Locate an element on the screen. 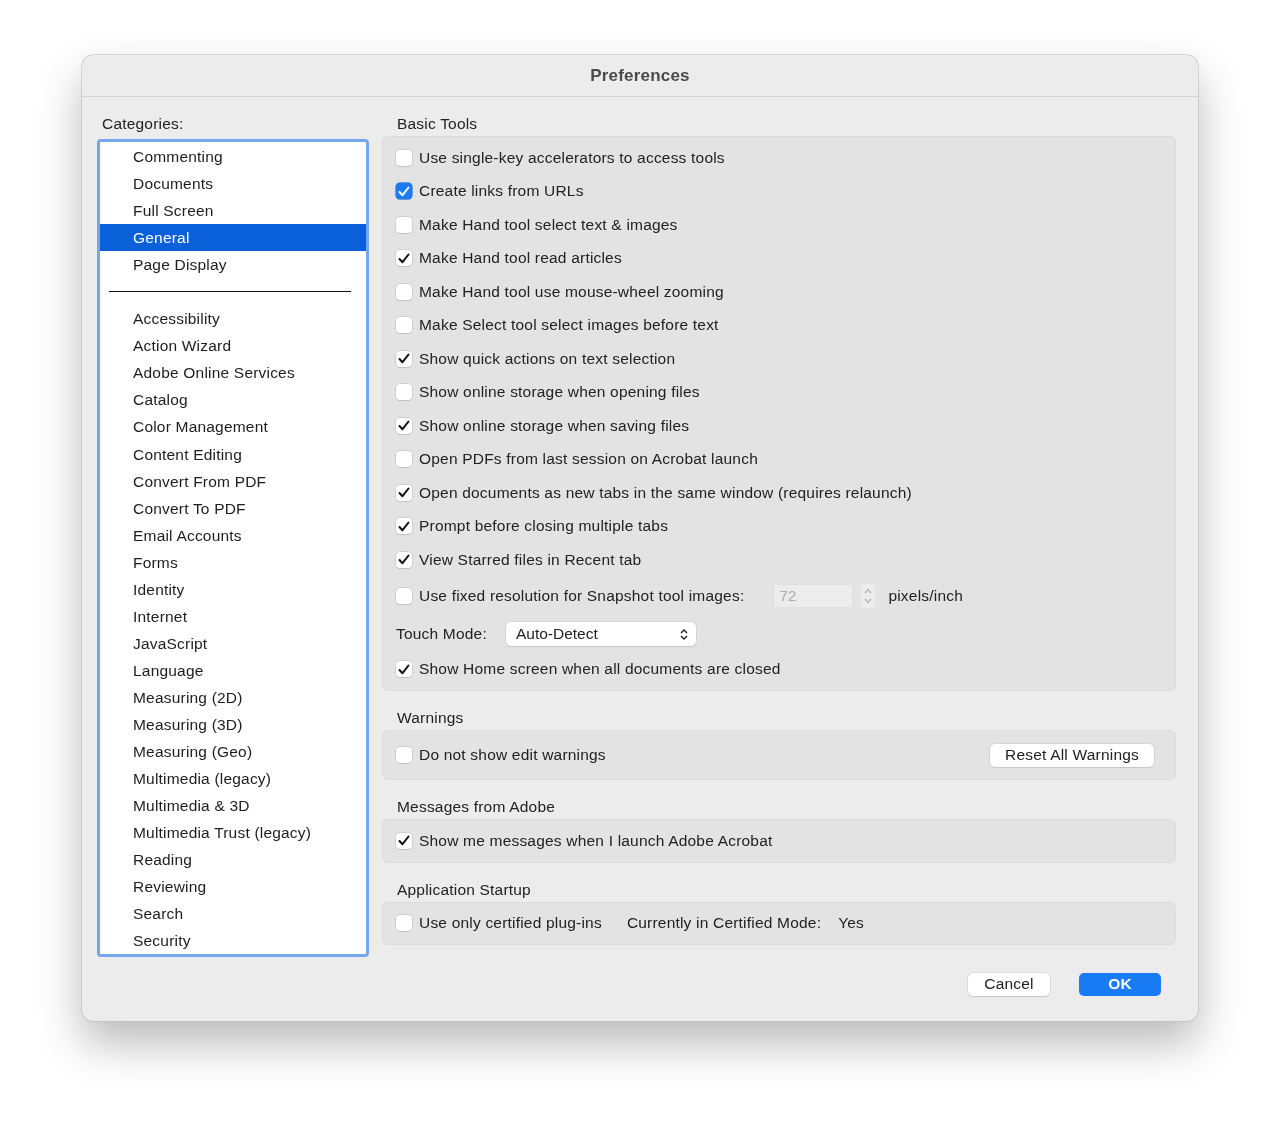 Image resolution: width=1280 pixels, height=1129 pixels. category-item: Content Editing is located at coordinates (233, 454).